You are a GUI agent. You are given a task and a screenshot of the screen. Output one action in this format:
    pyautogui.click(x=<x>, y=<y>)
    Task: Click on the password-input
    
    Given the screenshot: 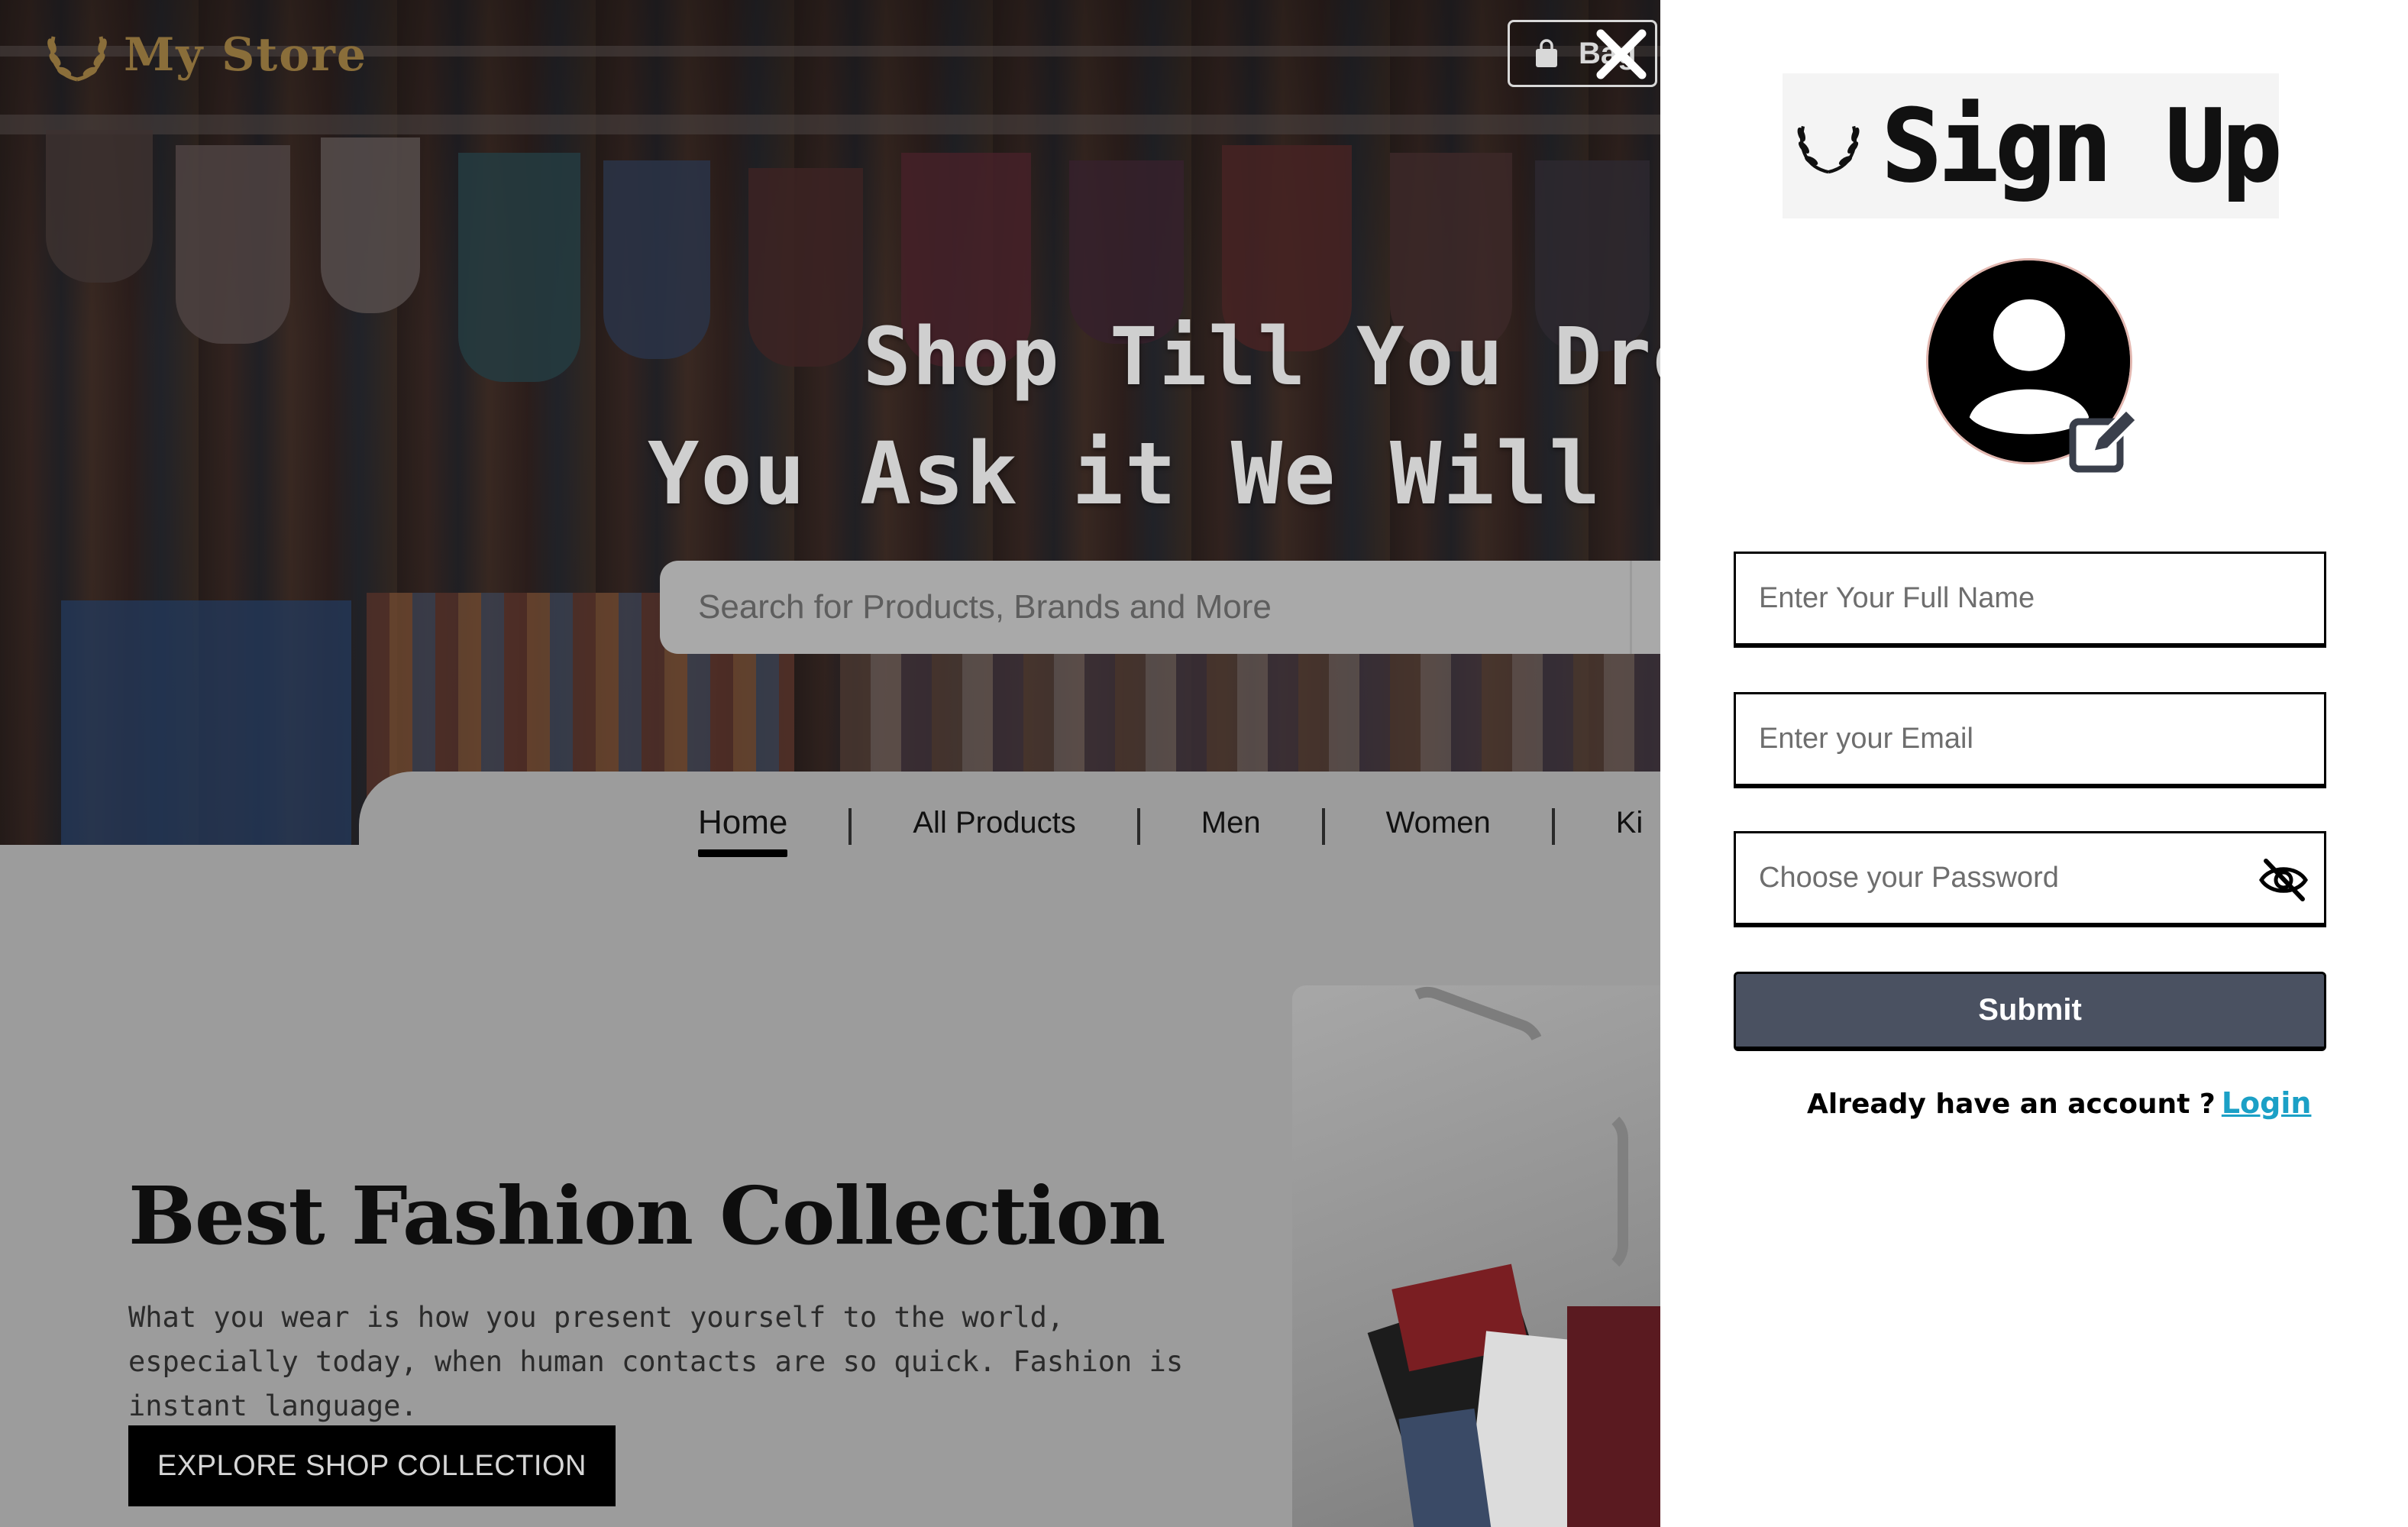 What is the action you would take?
    pyautogui.click(x=2030, y=878)
    